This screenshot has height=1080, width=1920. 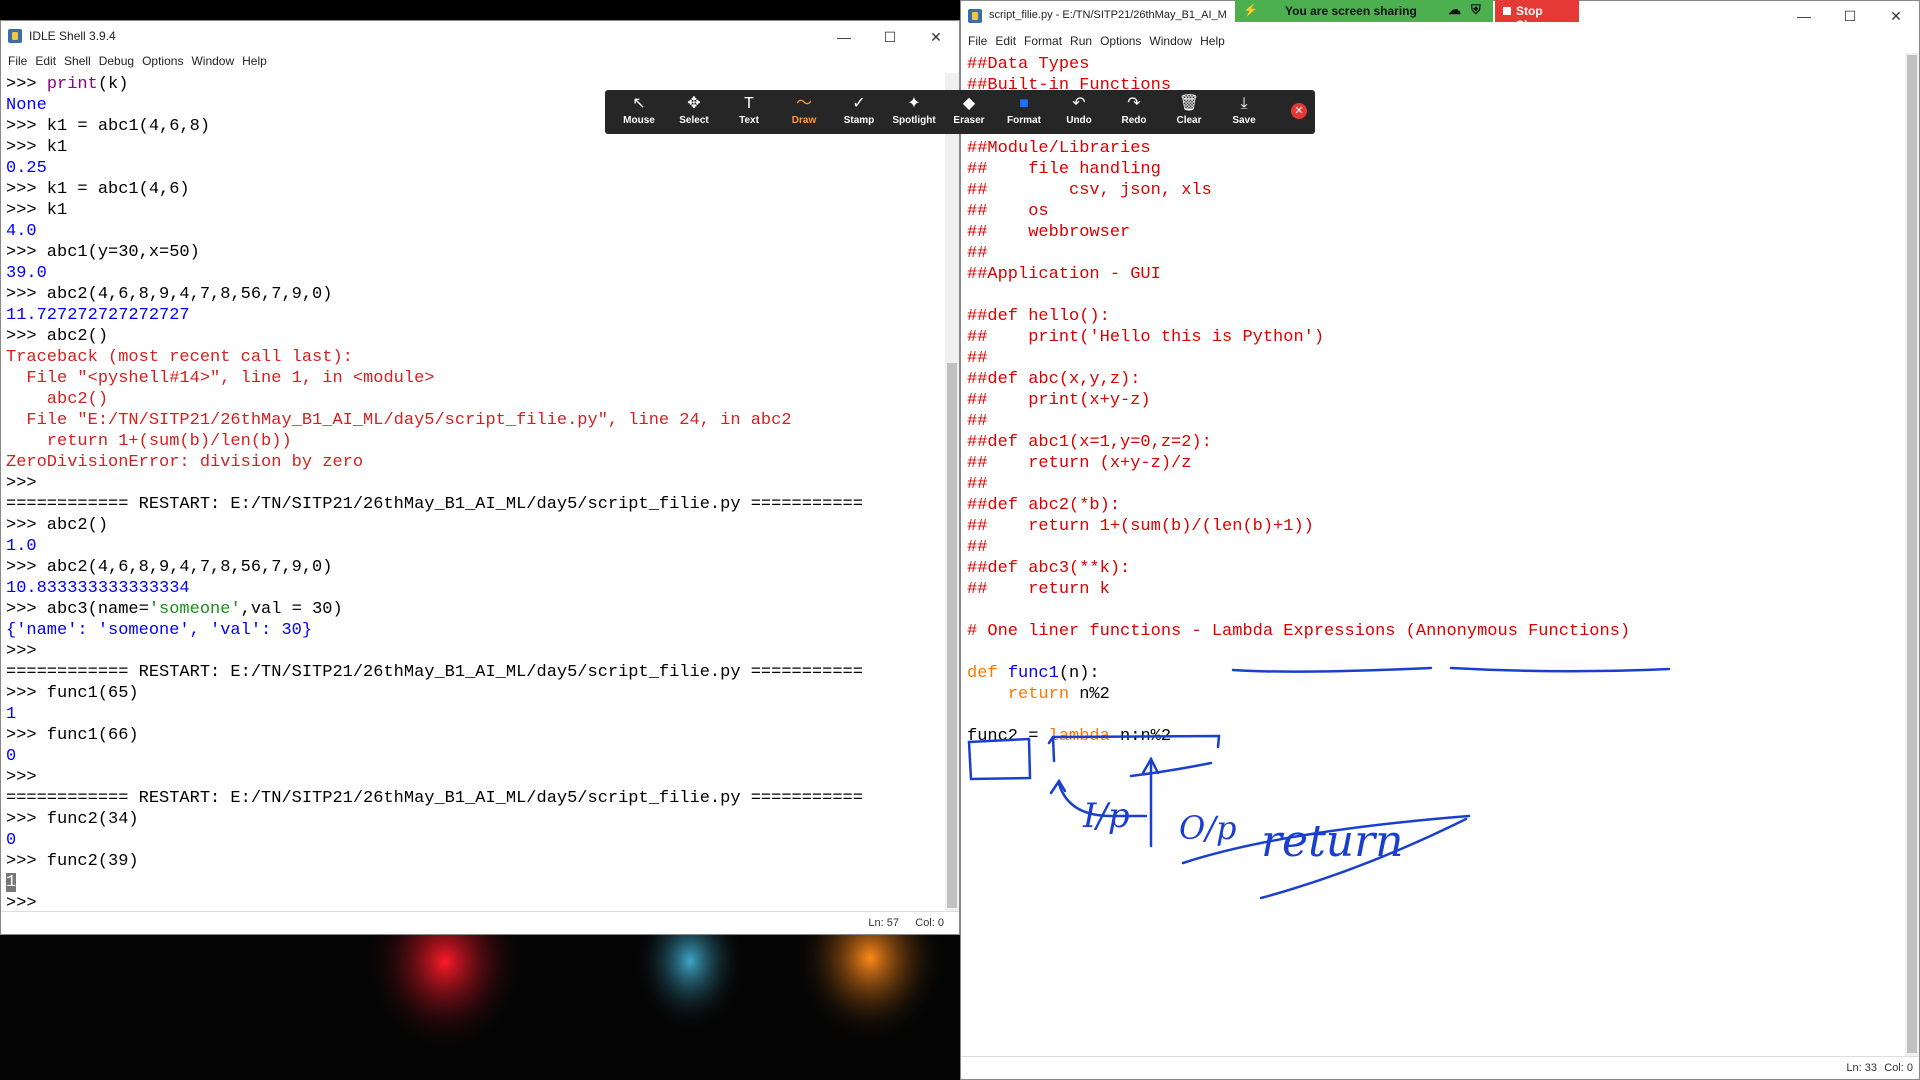 I want to click on toolbar-label: Redo, so click(x=1134, y=120).